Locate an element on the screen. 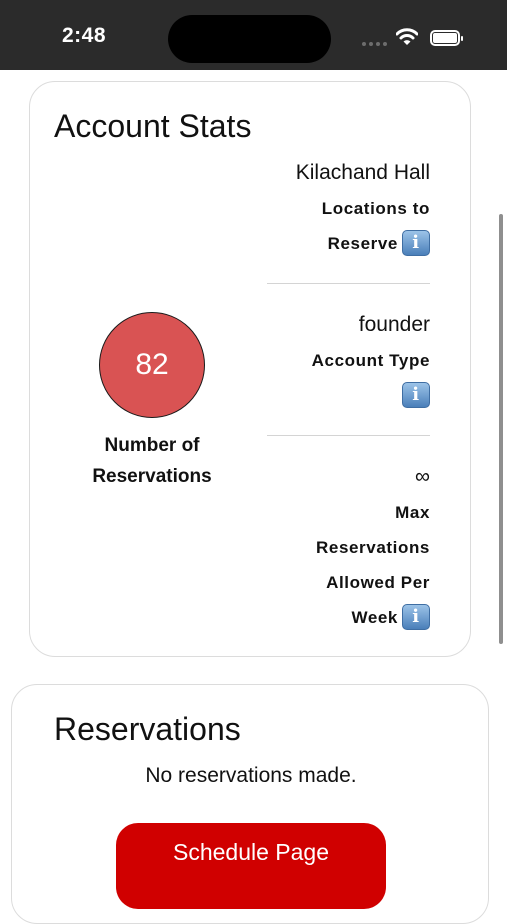  dynamic-island is located at coordinates (249, 39).